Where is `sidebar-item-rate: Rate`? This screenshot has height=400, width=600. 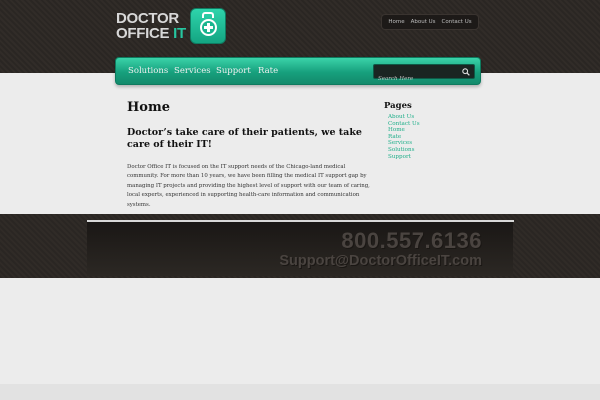
sidebar-item-rate: Rate is located at coordinates (426, 137).